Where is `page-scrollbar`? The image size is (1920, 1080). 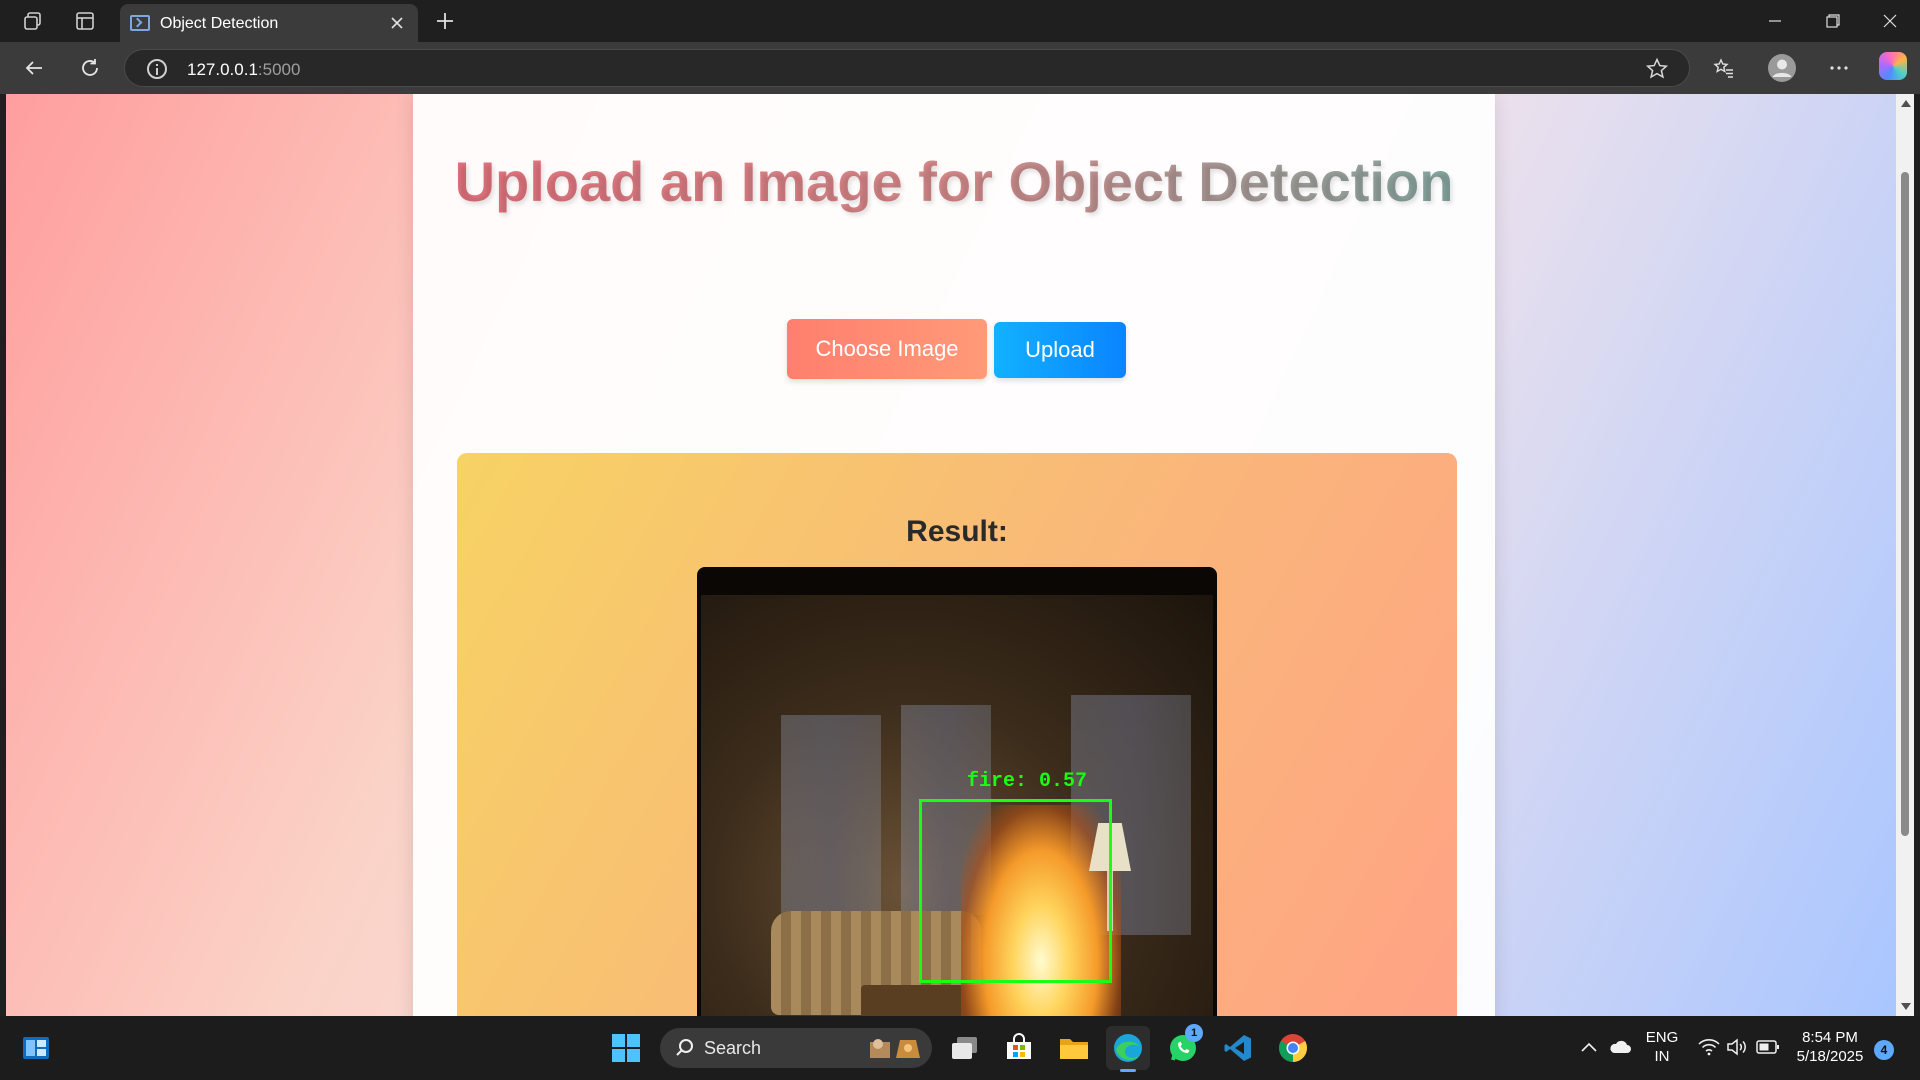 page-scrollbar is located at coordinates (1905, 555).